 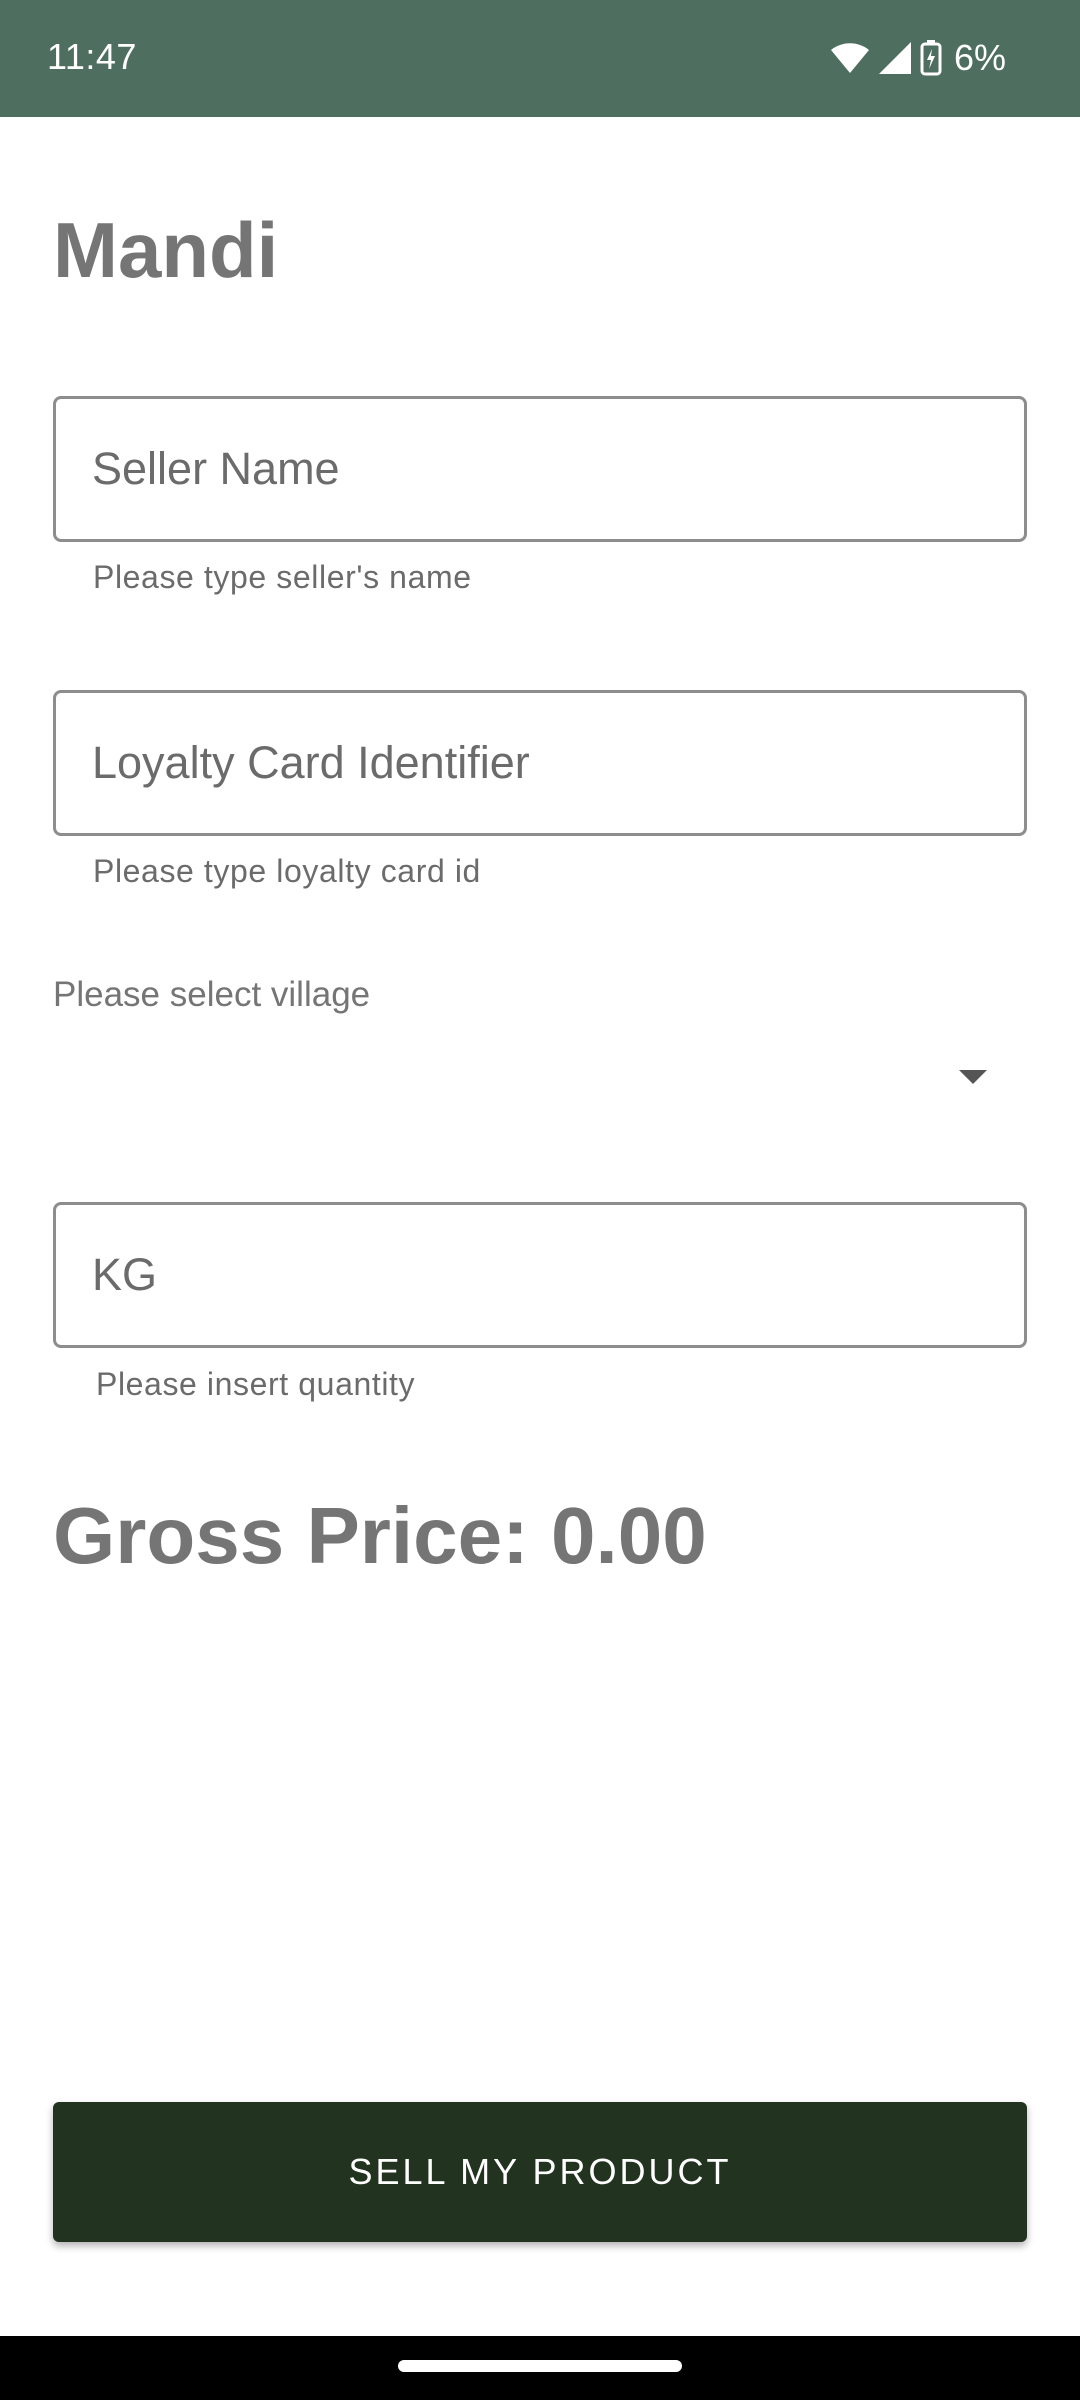 I want to click on home-indicator, so click(x=540, y=2366).